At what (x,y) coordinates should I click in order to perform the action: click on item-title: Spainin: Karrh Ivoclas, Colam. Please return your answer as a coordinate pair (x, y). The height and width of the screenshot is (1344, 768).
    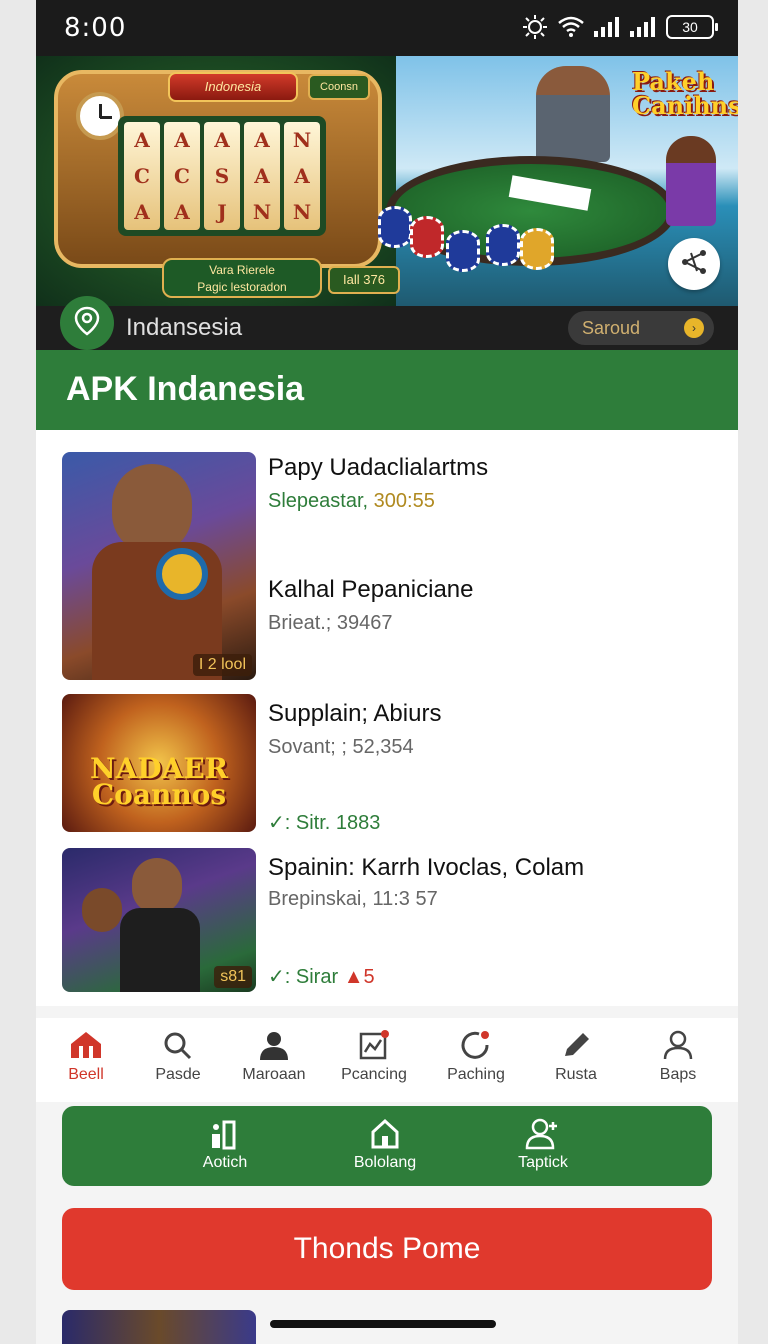
    Looking at the image, I should click on (426, 867).